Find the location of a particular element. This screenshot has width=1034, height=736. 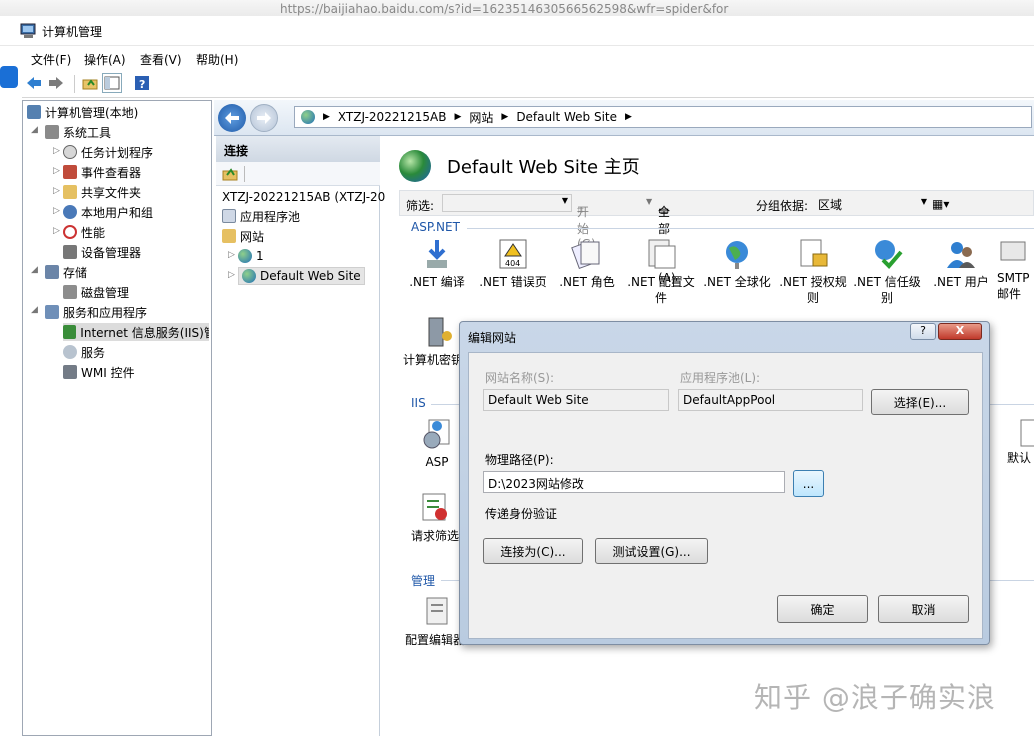

tree-services: 服务 is located at coordinates (84, 352).